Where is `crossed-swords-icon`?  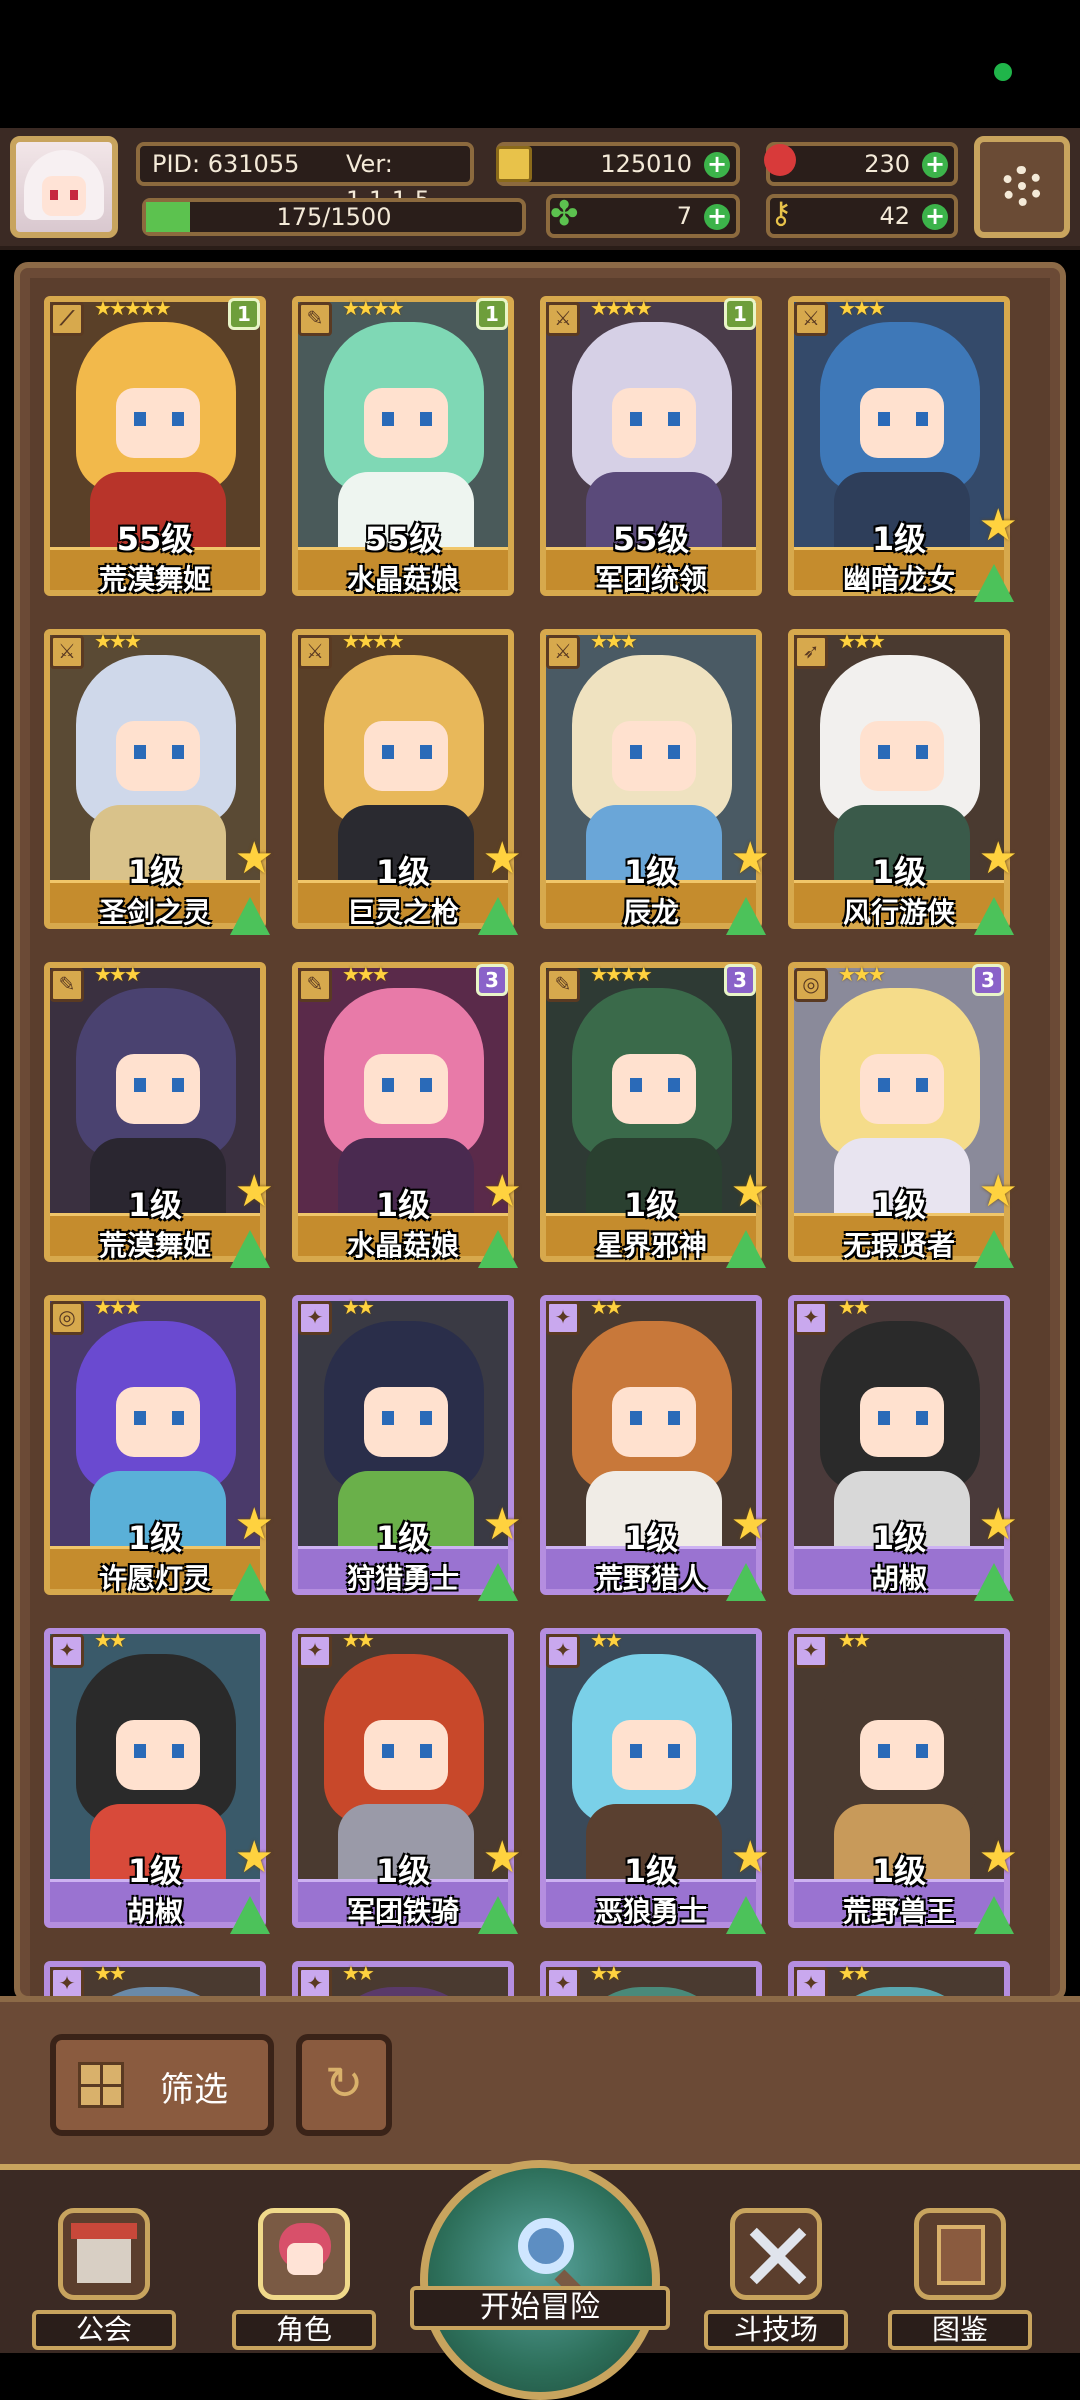 crossed-swords-icon is located at coordinates (776, 2254).